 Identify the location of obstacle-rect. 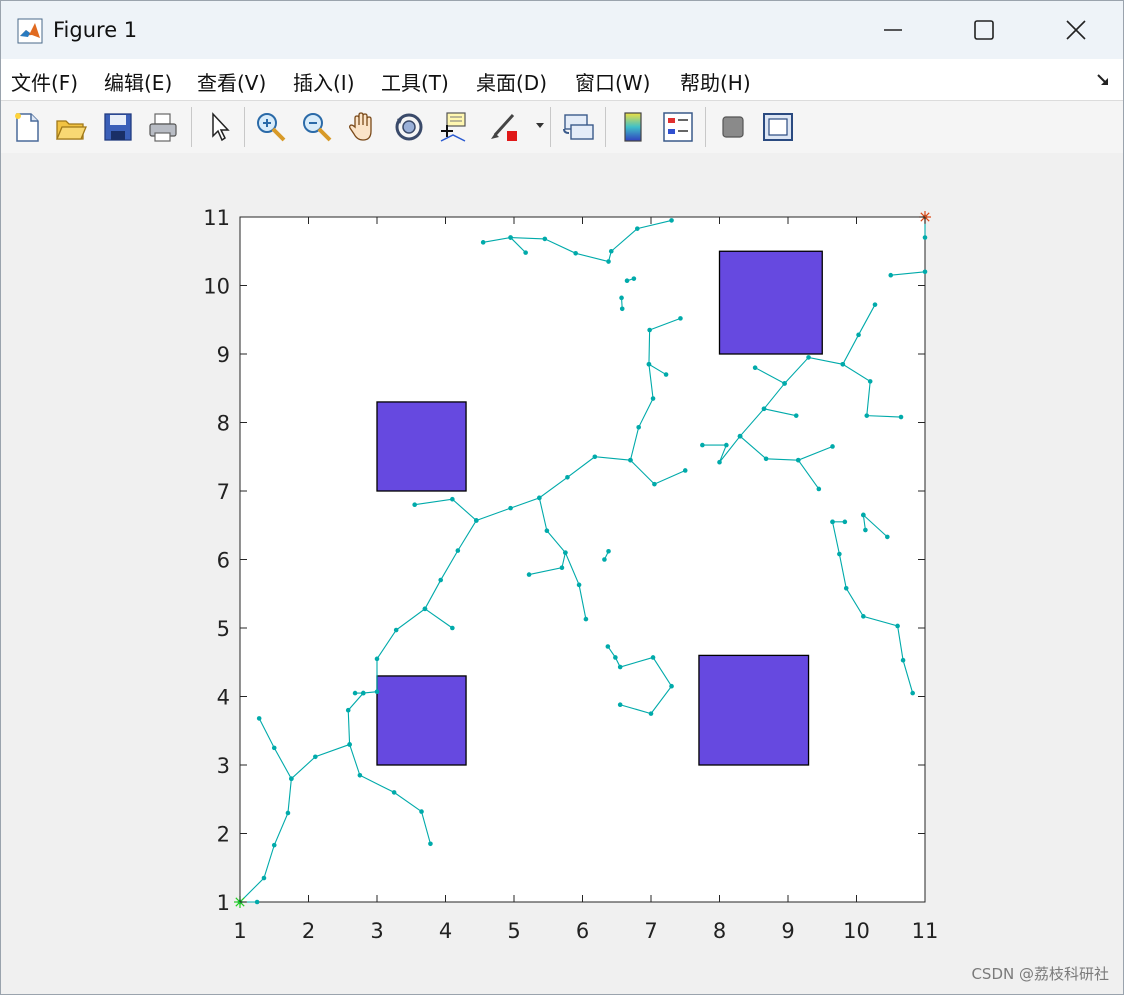
(421, 720).